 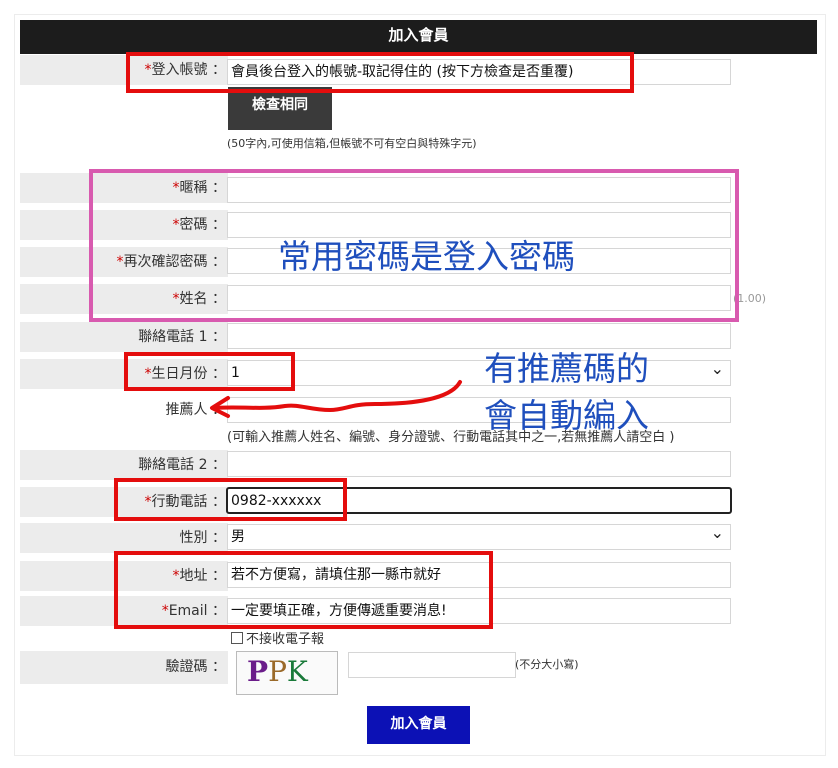 What do you see at coordinates (479, 336) in the screenshot?
I see `phone1-input` at bounding box center [479, 336].